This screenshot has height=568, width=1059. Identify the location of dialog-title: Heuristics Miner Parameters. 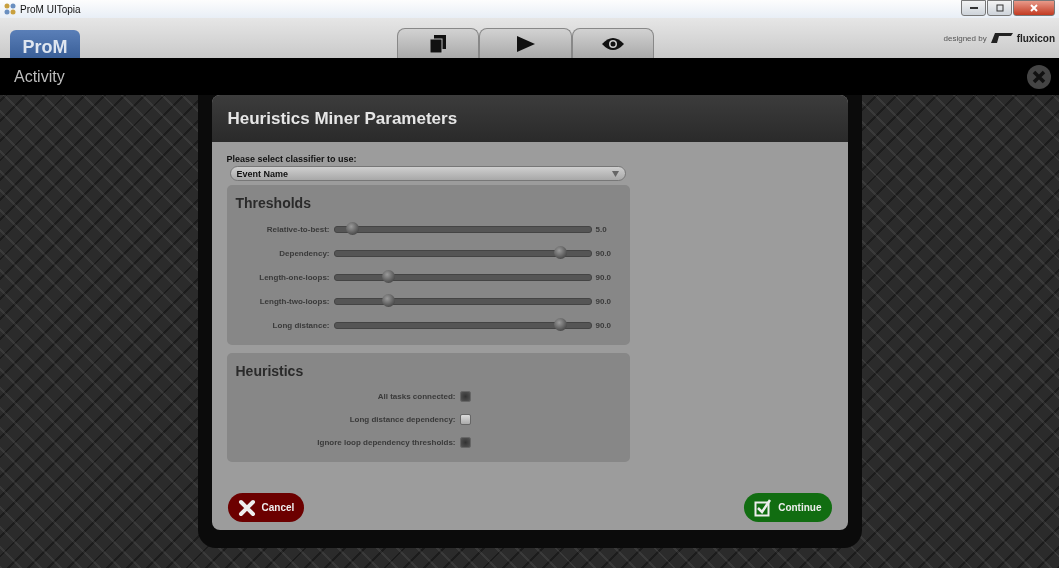
(342, 118).